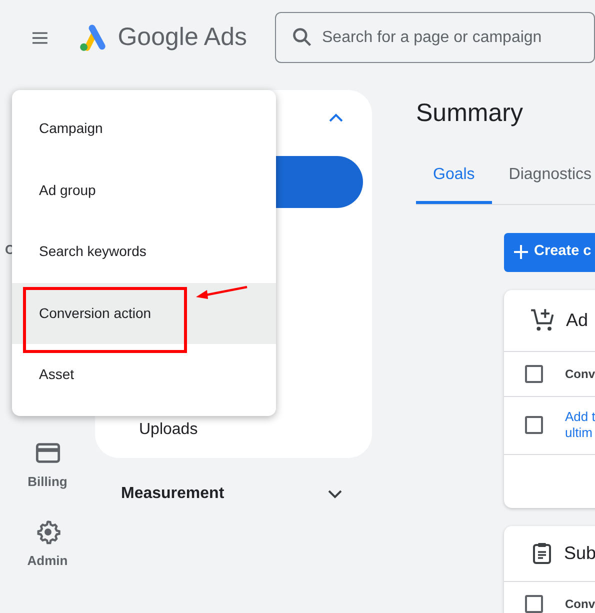  Describe the element at coordinates (579, 553) in the screenshot. I see `card-title: Sub` at that location.